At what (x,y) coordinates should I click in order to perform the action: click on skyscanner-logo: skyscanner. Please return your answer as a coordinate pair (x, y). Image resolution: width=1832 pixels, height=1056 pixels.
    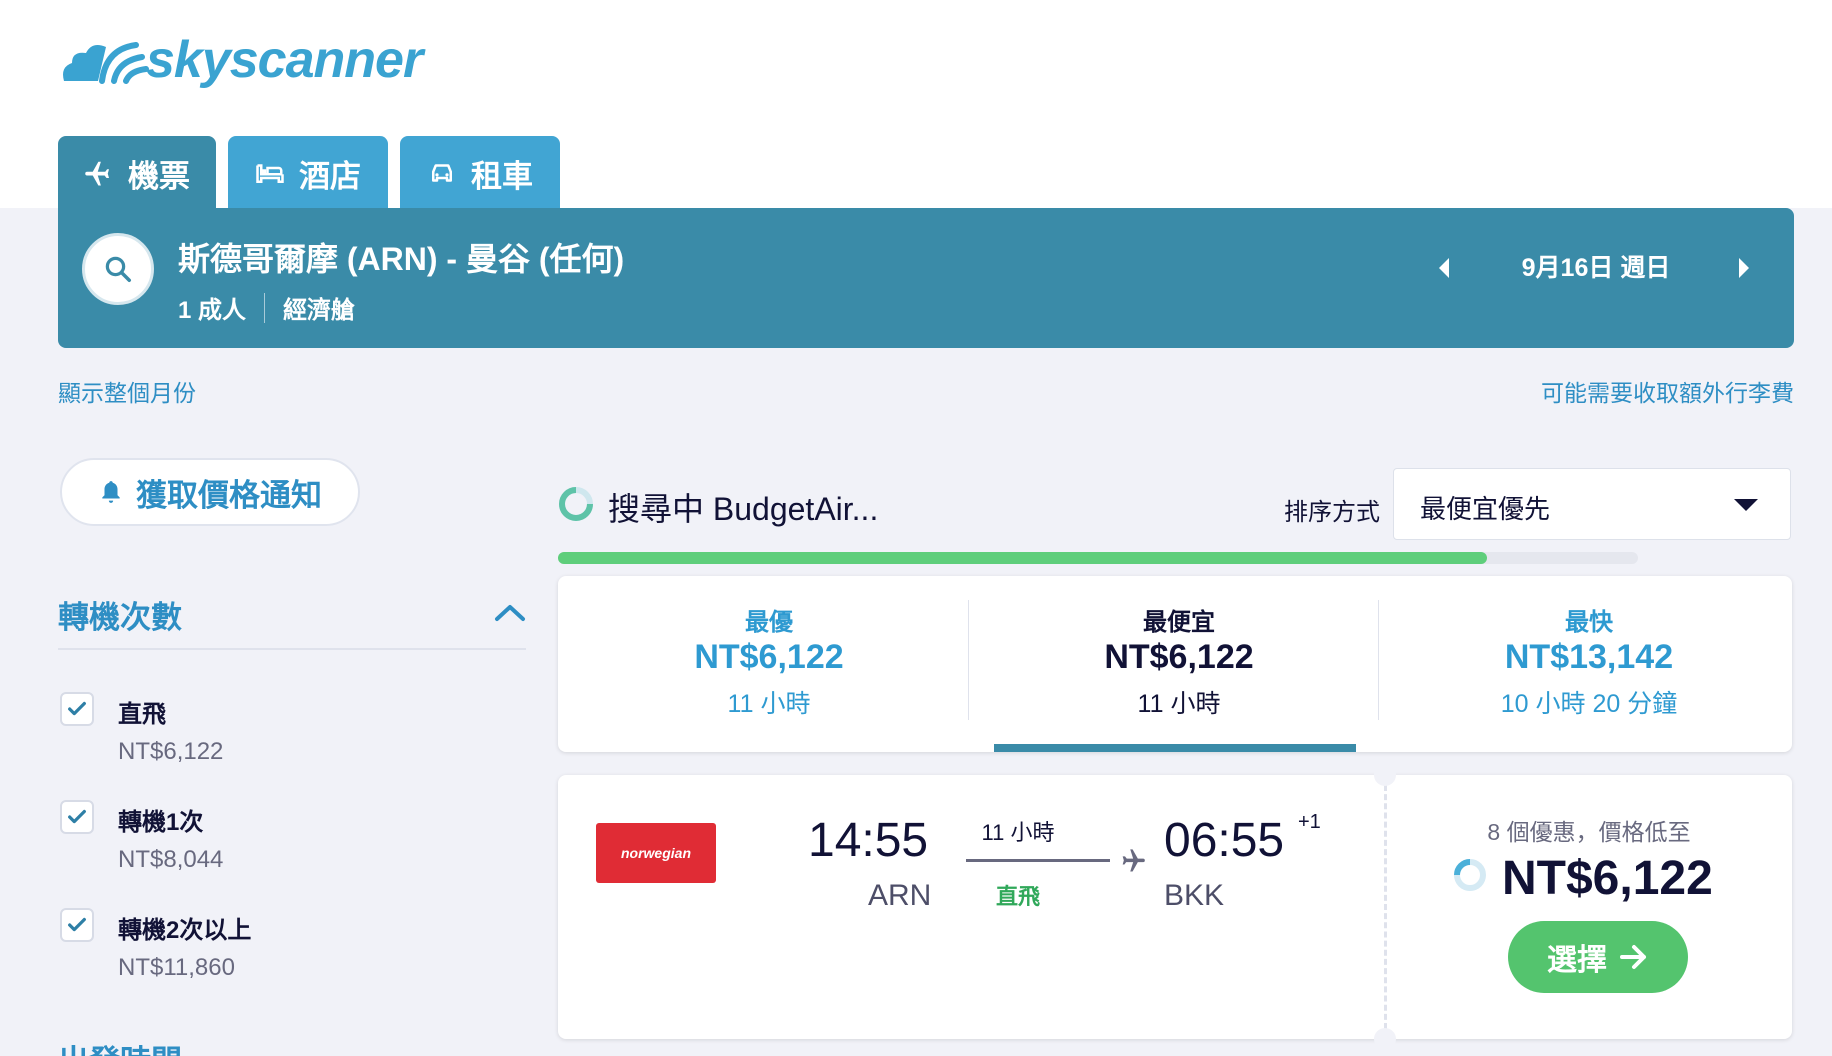
    Looking at the image, I should click on (240, 60).